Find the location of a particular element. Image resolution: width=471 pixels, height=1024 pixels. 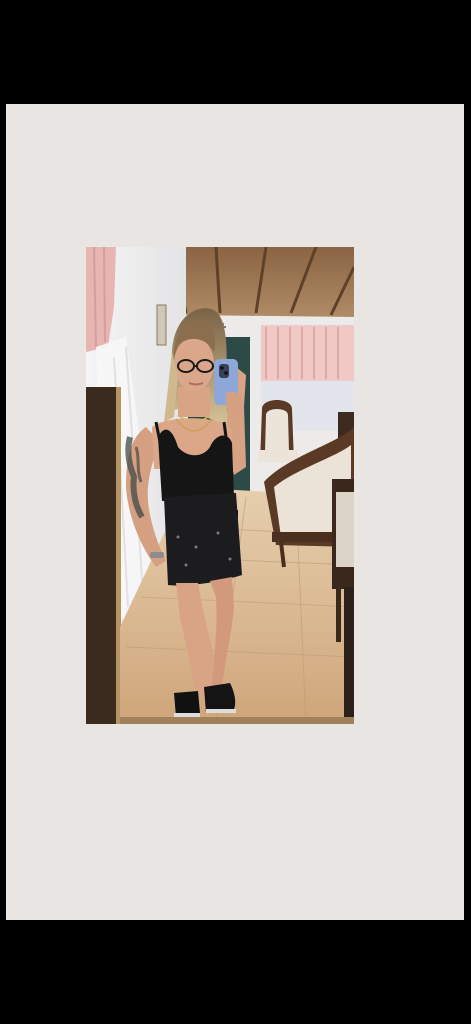

back-window-curtain is located at coordinates (307, 353).